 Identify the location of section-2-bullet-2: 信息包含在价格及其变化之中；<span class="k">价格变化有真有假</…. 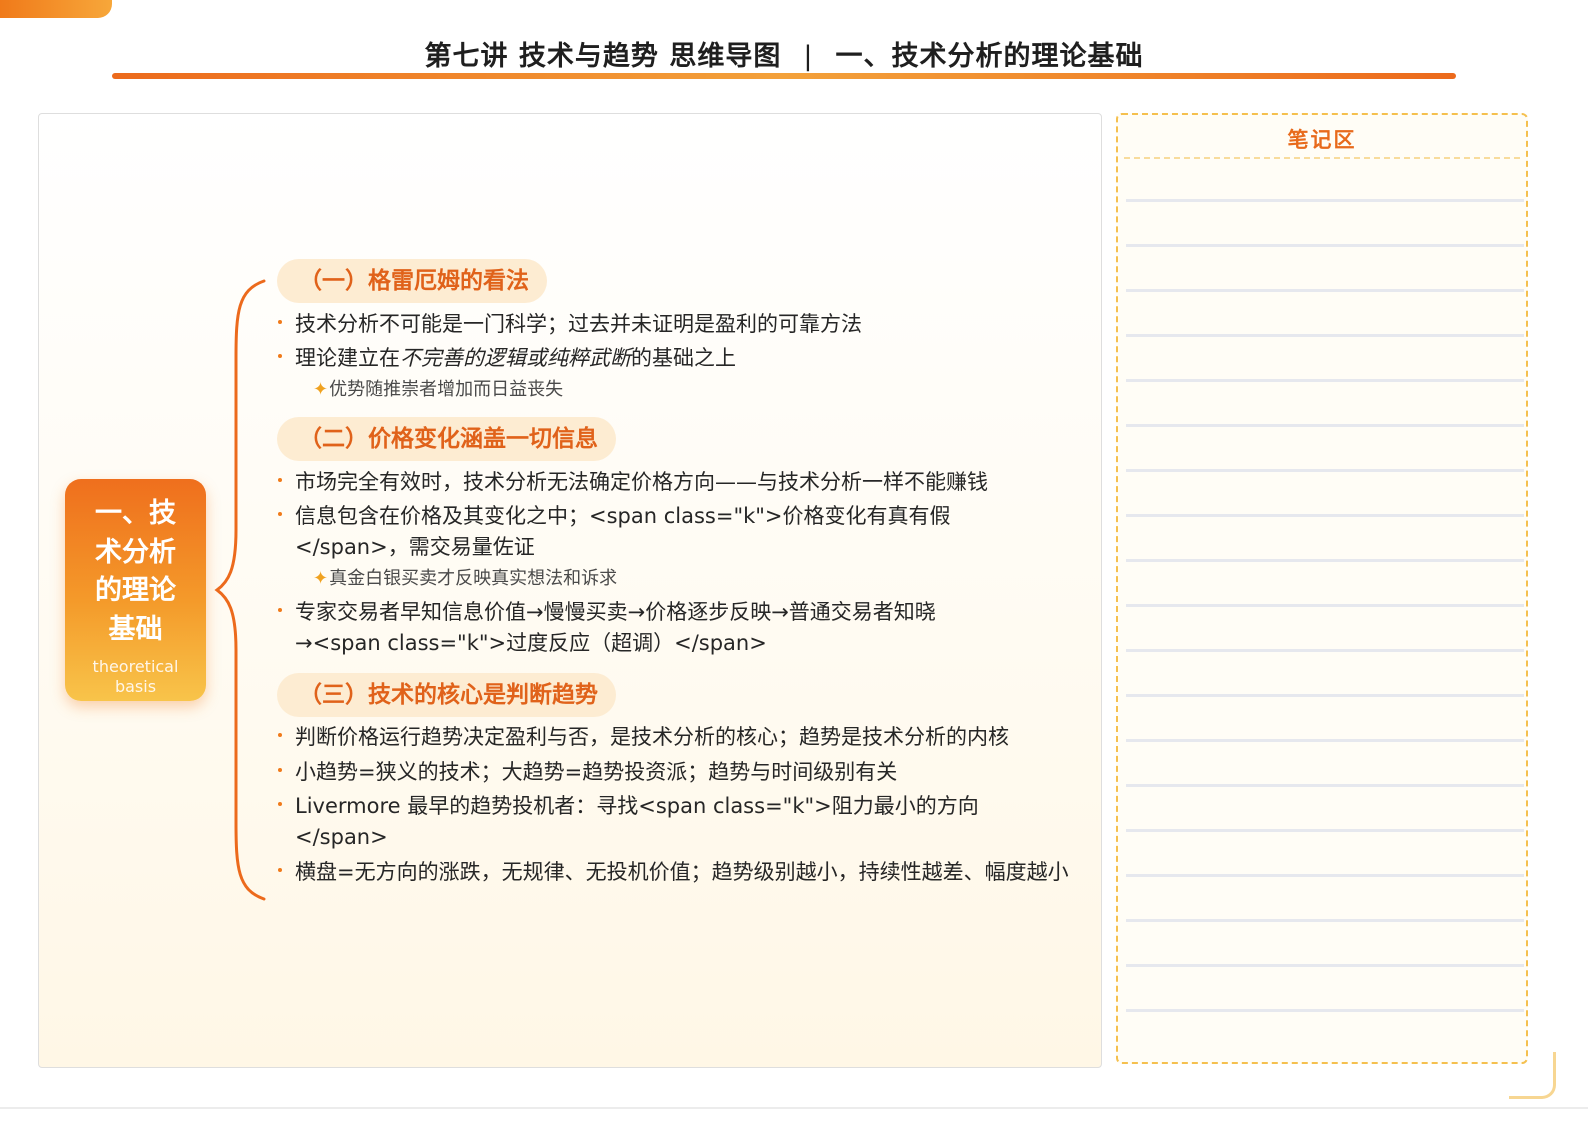
(636, 532).